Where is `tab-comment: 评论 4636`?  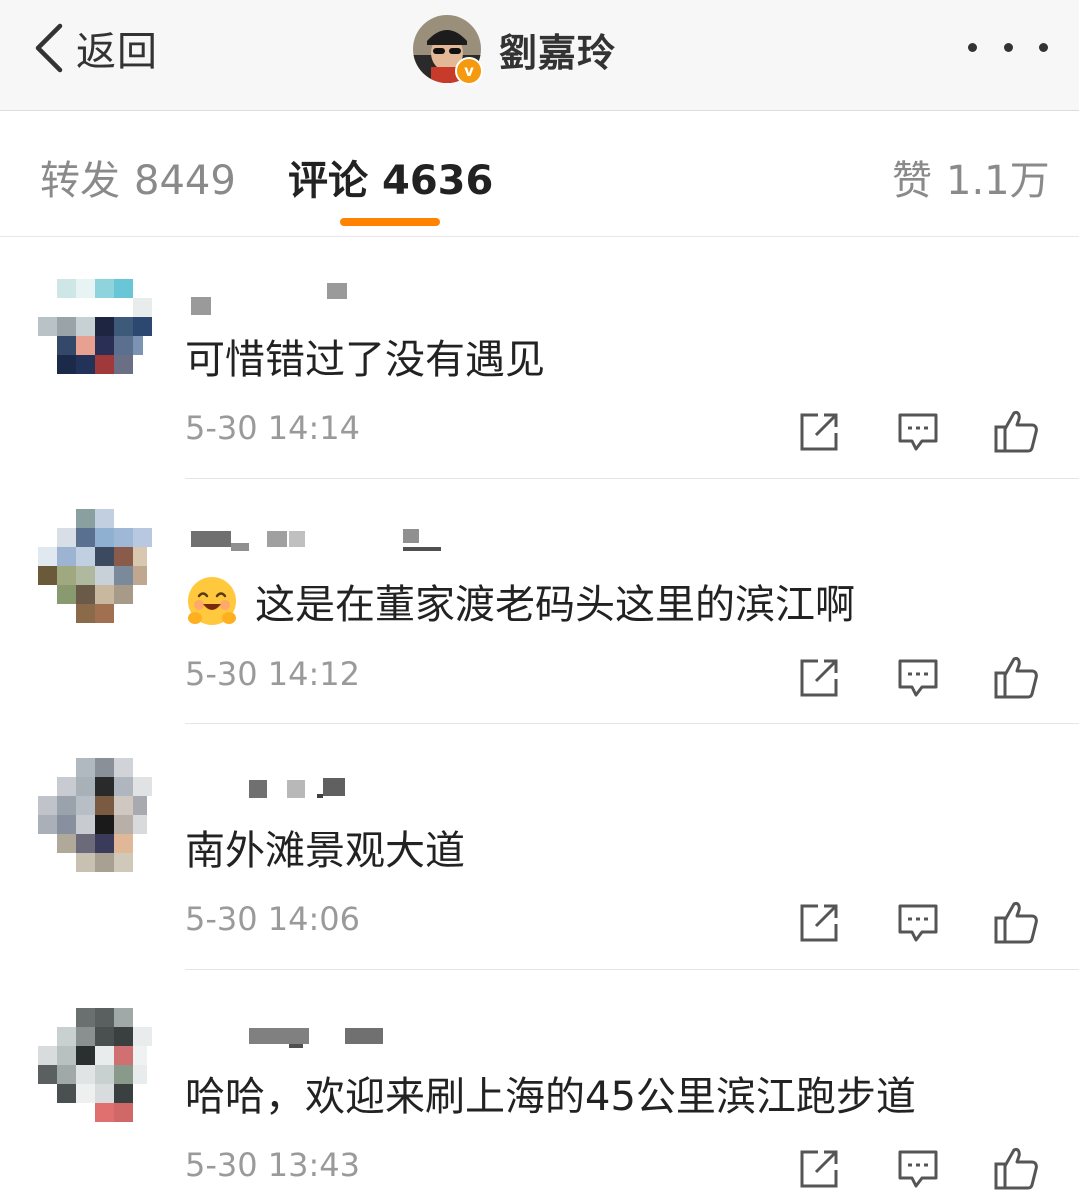 tab-comment: 评论 4636 is located at coordinates (390, 177).